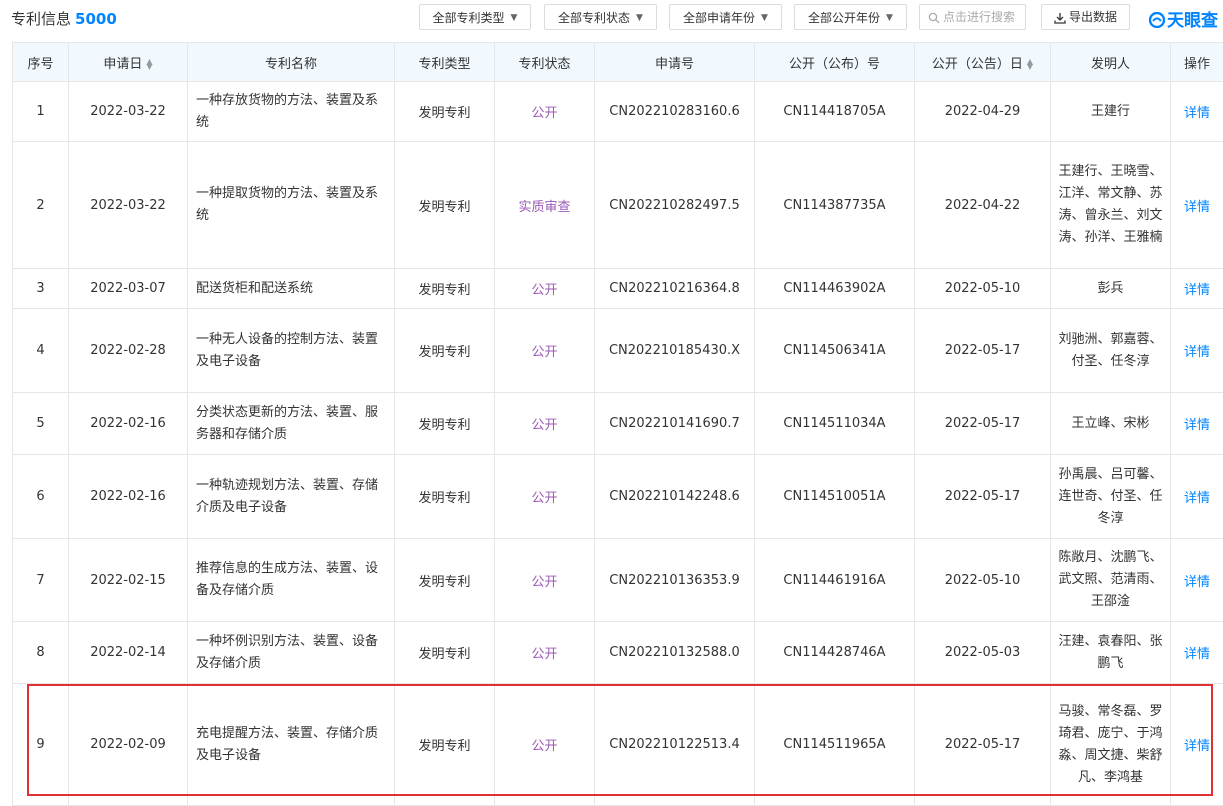 This screenshot has height=806, width=1223. I want to click on cell-application-date: 2022-02-14, so click(128, 653).